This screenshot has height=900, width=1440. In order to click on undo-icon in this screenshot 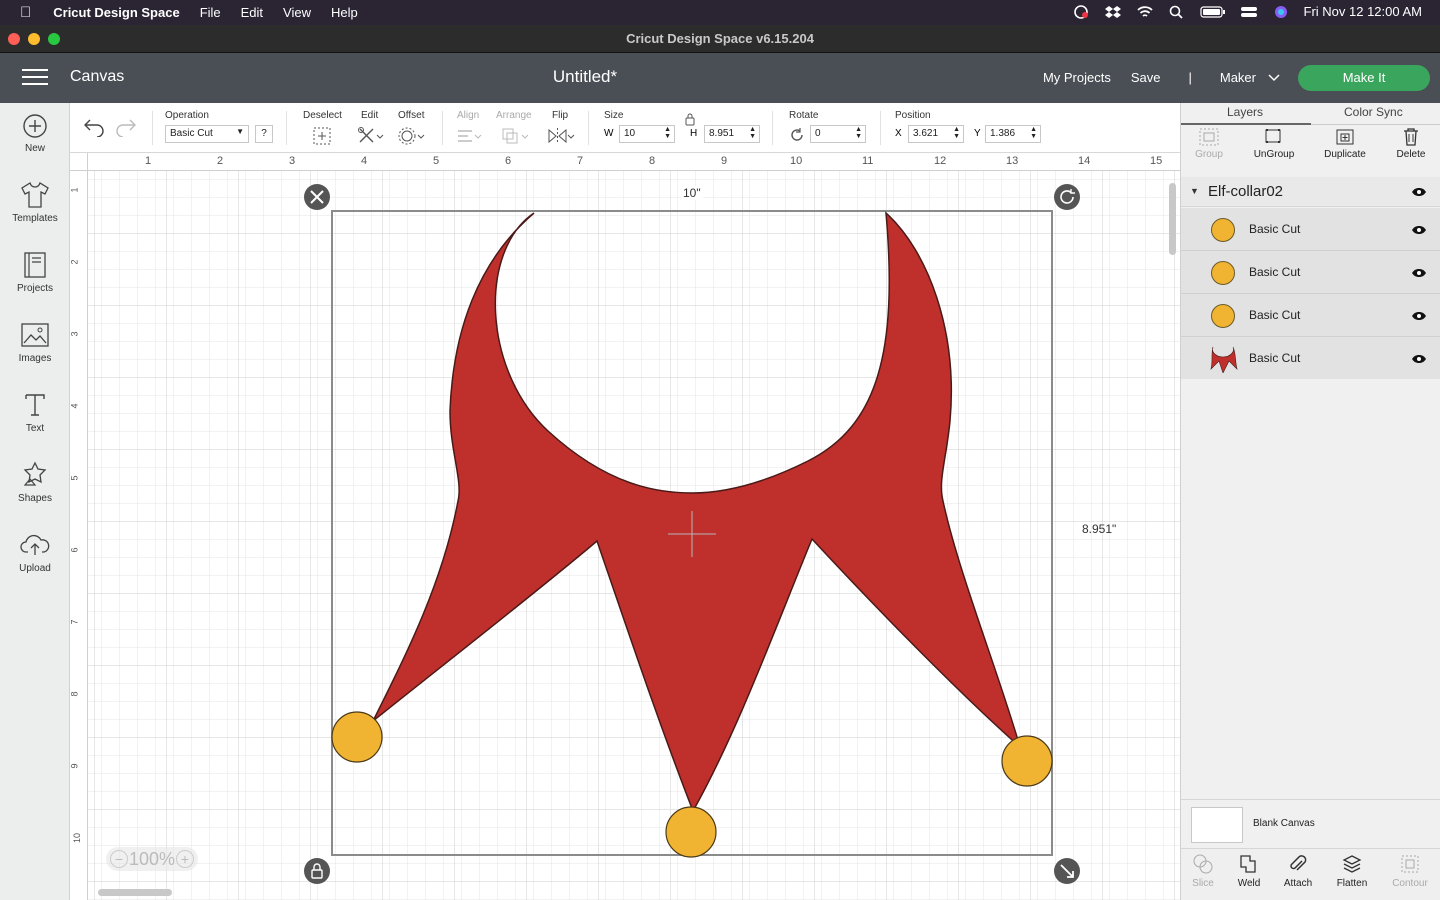, I will do `click(94, 127)`.